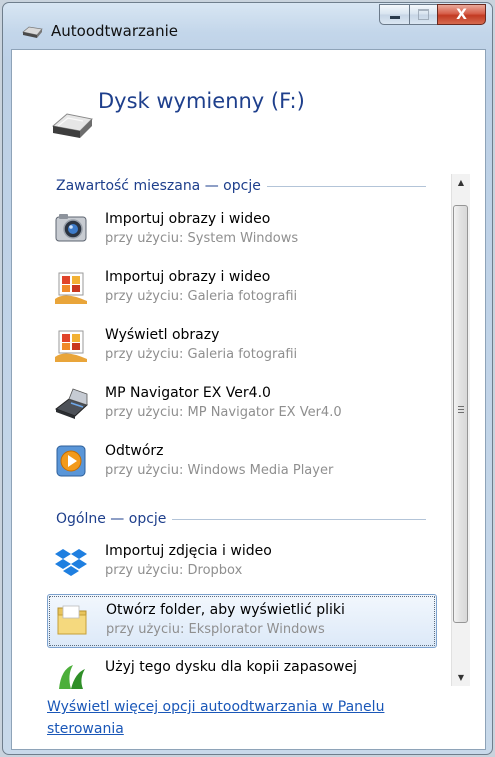  I want to click on group-header-mixed-content: Zawartość mieszana — opcje, so click(241, 186).